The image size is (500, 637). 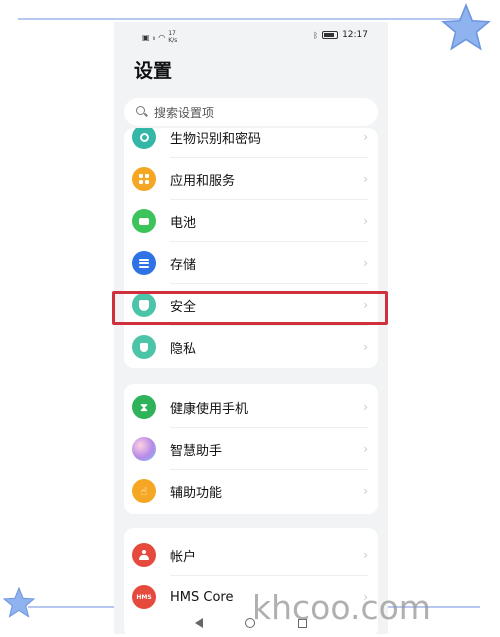 What do you see at coordinates (196, 493) in the screenshot?
I see `settings-item-label: 辅助功能` at bounding box center [196, 493].